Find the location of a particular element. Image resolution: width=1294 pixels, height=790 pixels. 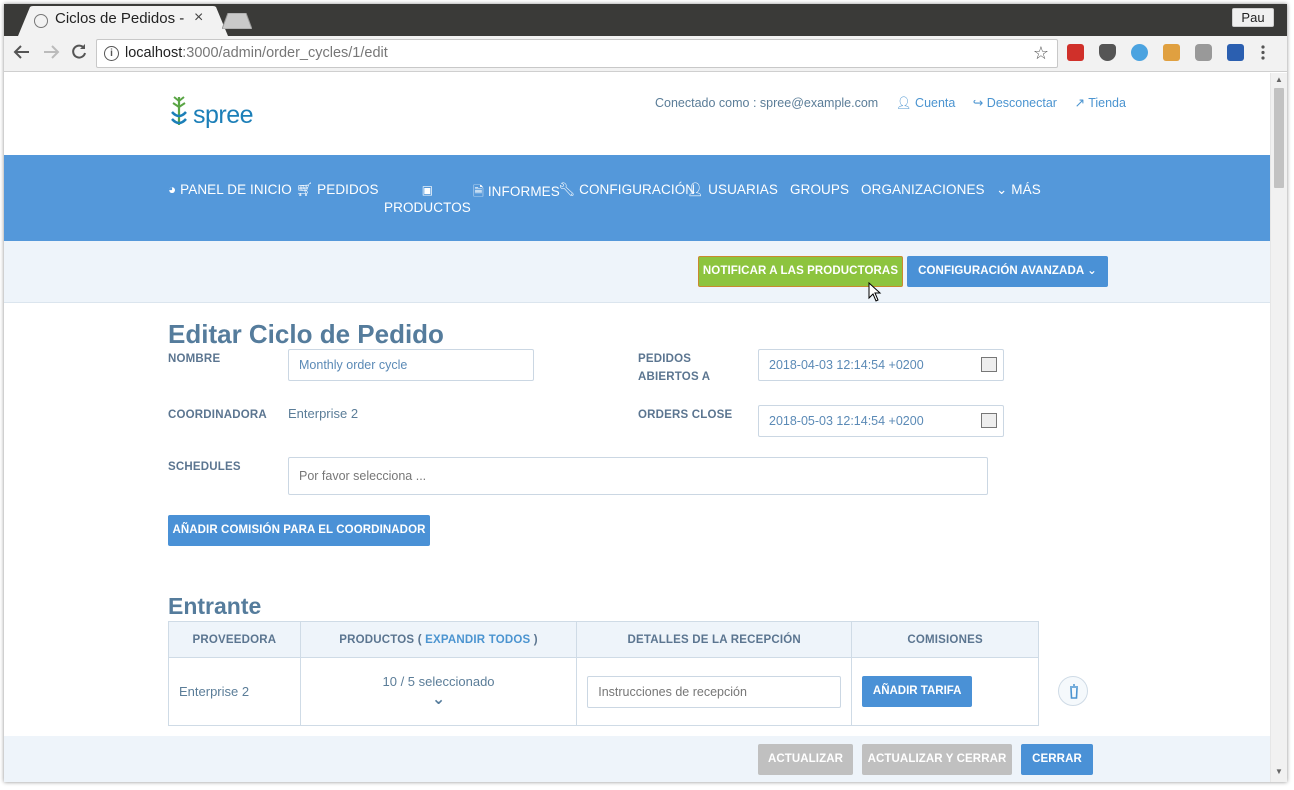

info-icon: i is located at coordinates (111, 53).